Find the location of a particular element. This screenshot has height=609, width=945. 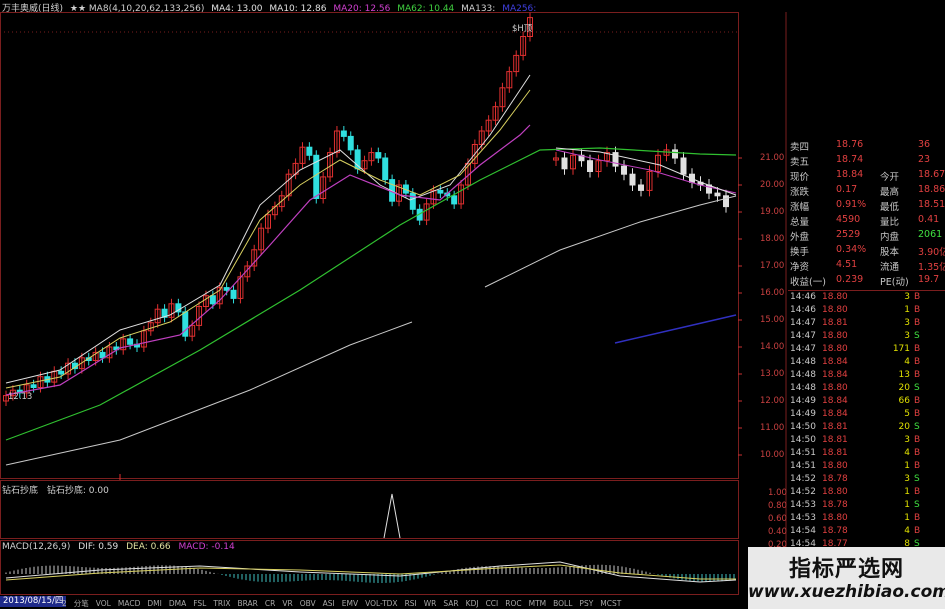

indicator1-tick-label: 0.40 is located at coordinates (777, 532).